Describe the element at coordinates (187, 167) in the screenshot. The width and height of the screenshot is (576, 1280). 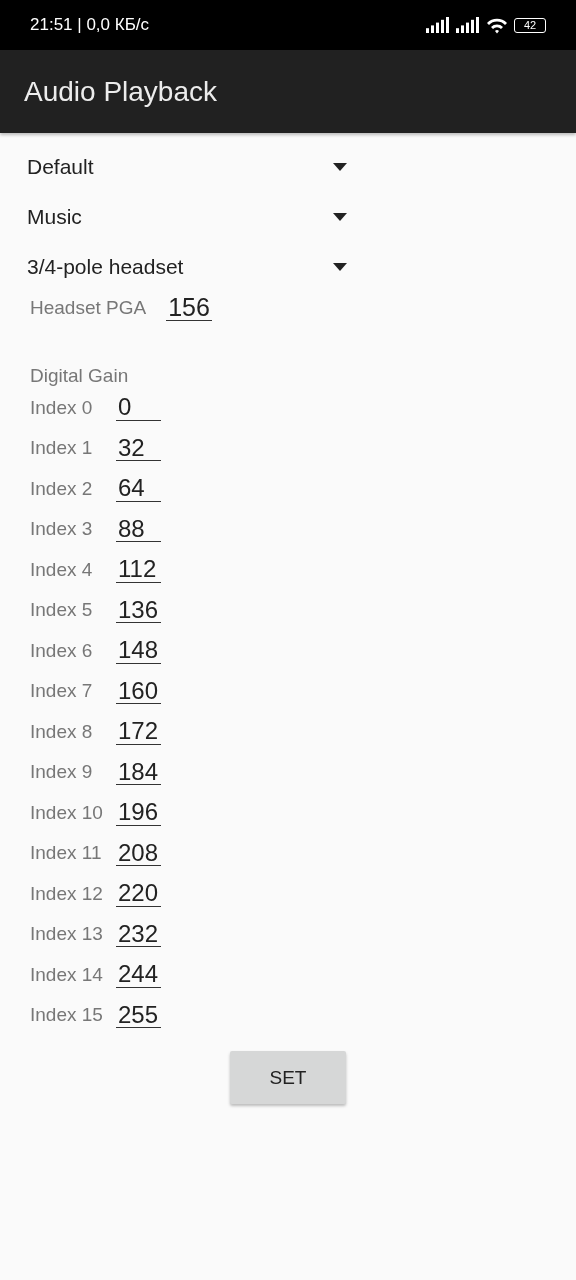
I see `dropdown: Default` at that location.